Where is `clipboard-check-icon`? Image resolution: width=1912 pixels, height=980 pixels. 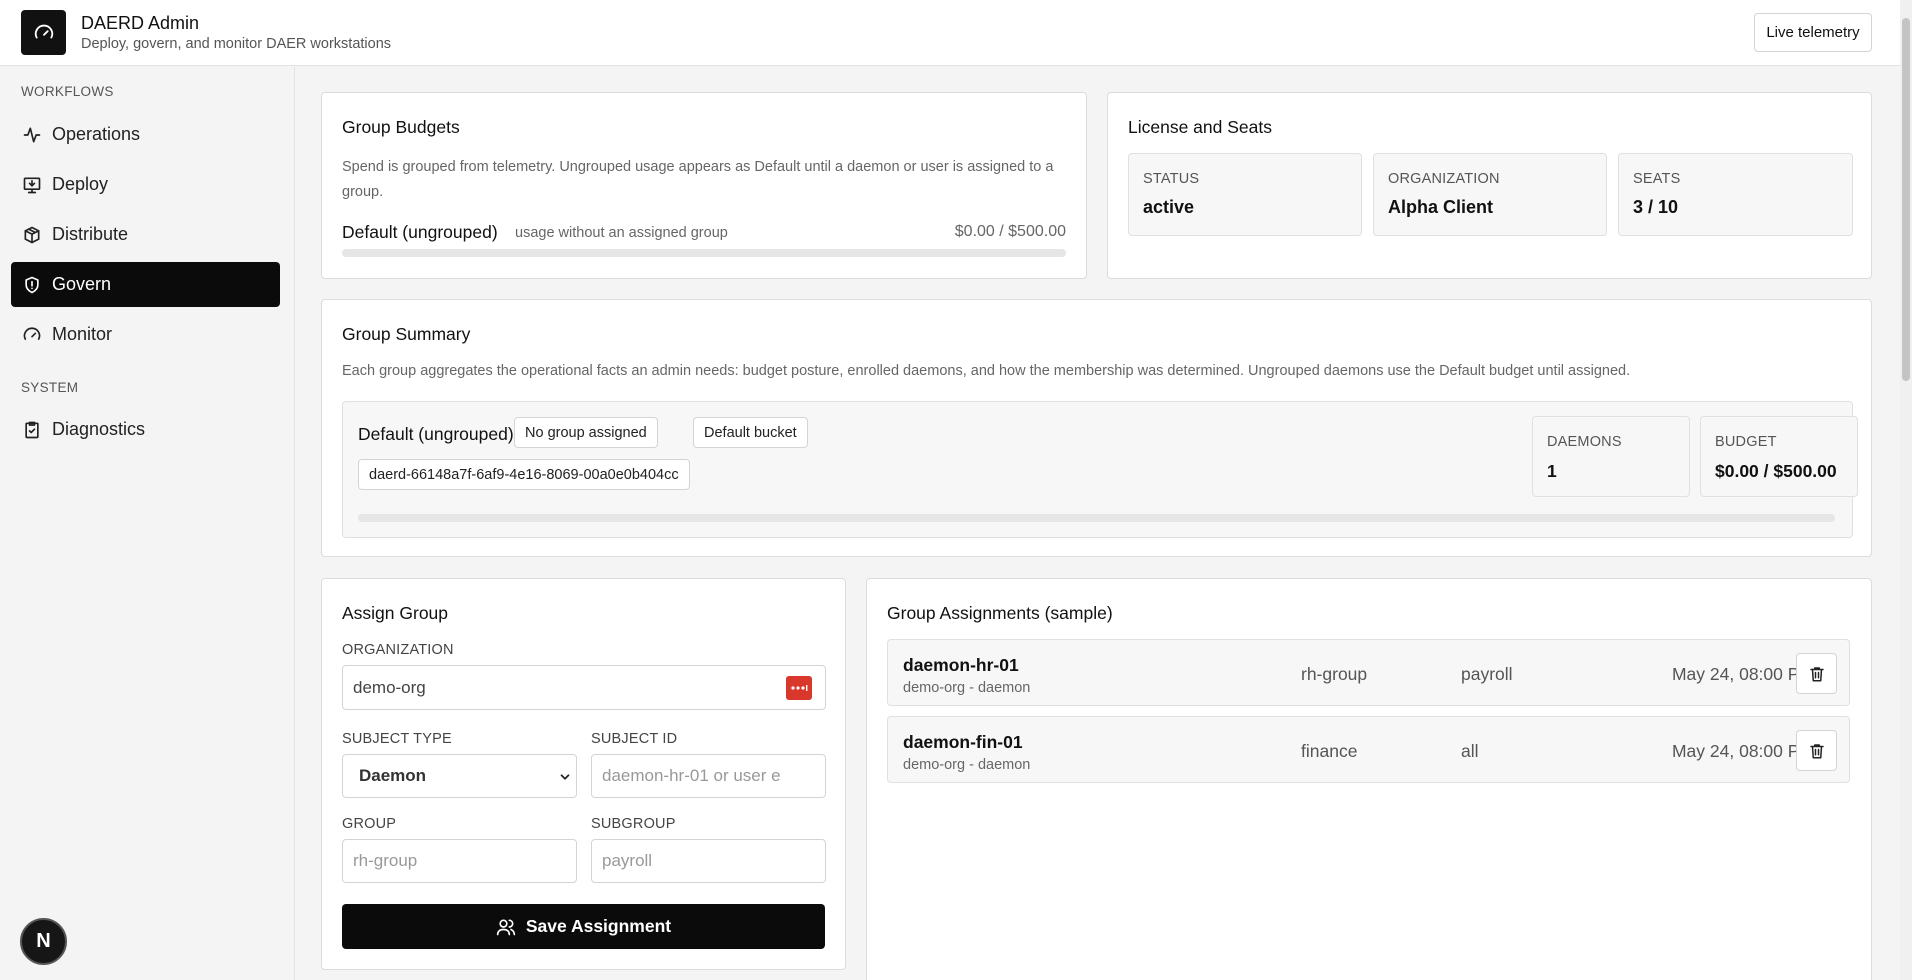 clipboard-check-icon is located at coordinates (32, 430).